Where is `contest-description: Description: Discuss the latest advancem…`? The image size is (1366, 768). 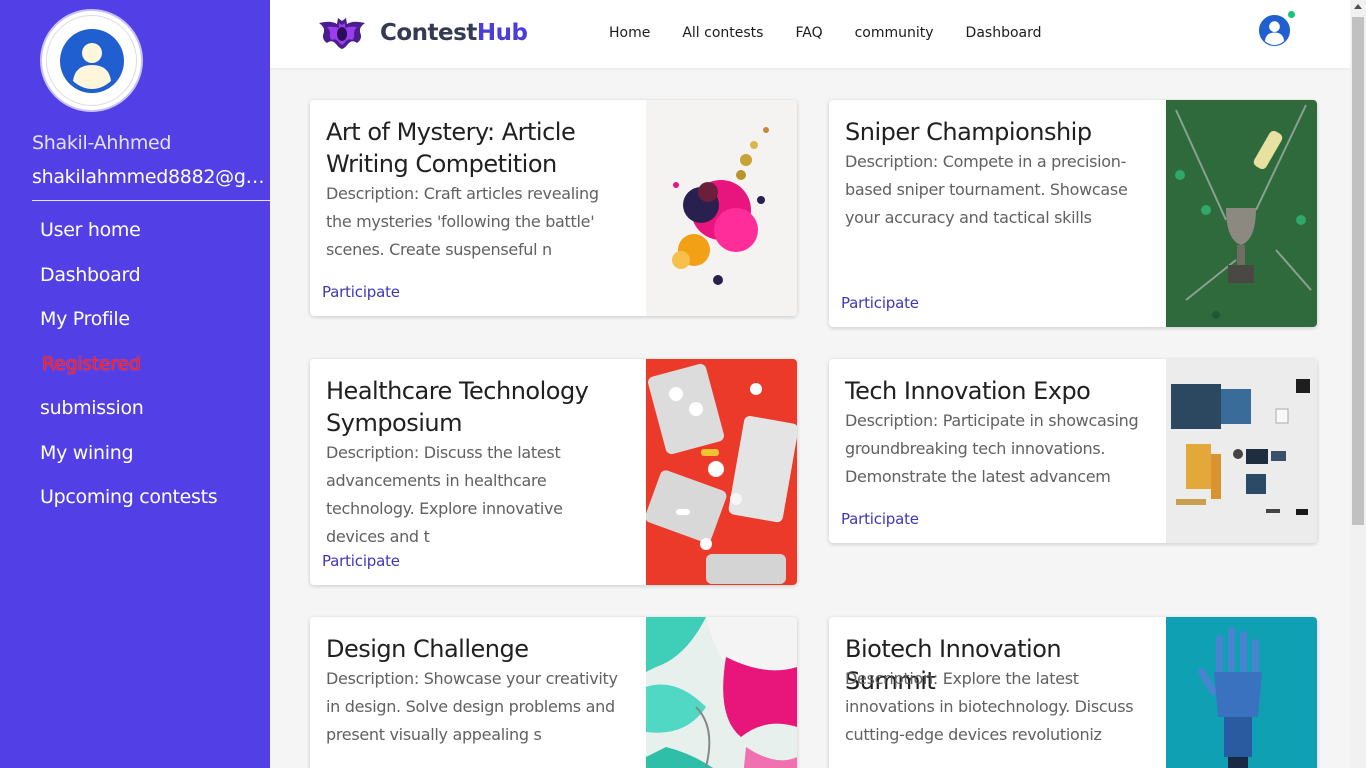 contest-description: Description: Discuss the latest advancem… is located at coordinates (444, 494).